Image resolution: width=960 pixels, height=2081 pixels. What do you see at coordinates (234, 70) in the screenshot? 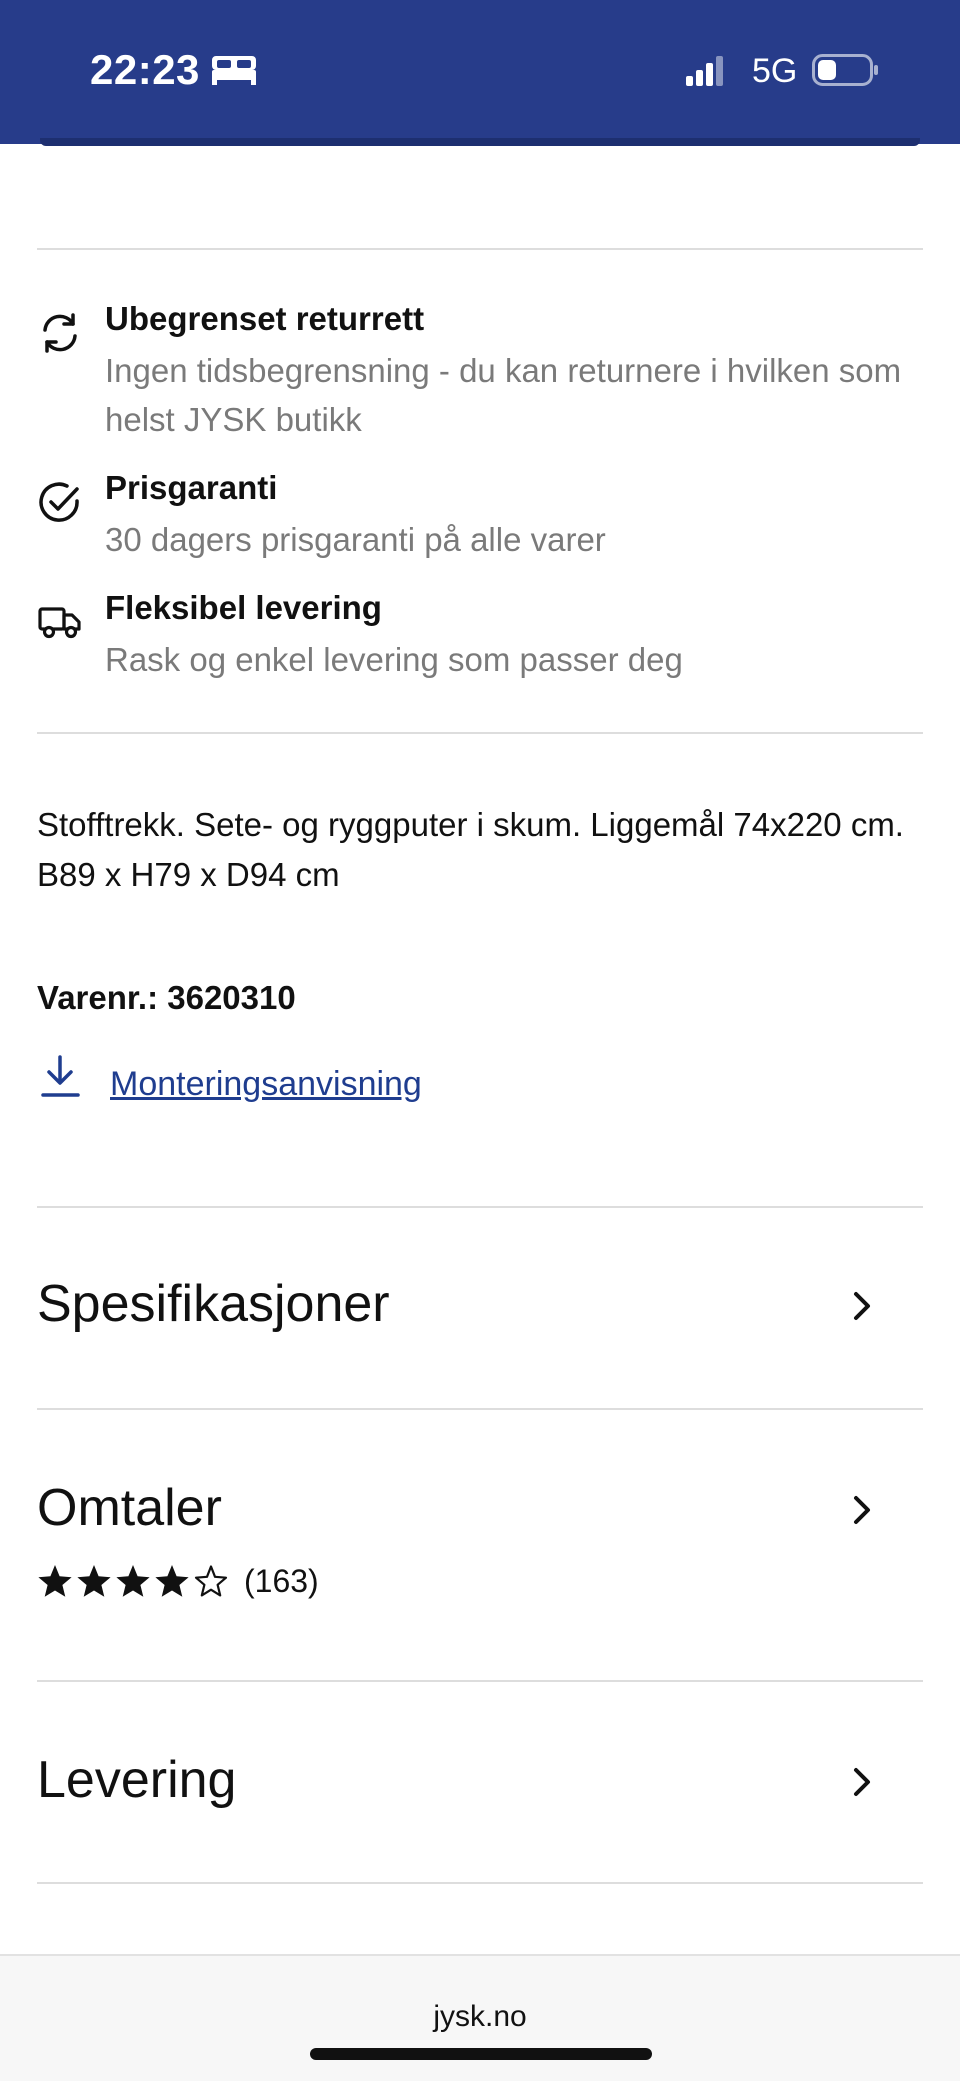
I see `bed-icon` at bounding box center [234, 70].